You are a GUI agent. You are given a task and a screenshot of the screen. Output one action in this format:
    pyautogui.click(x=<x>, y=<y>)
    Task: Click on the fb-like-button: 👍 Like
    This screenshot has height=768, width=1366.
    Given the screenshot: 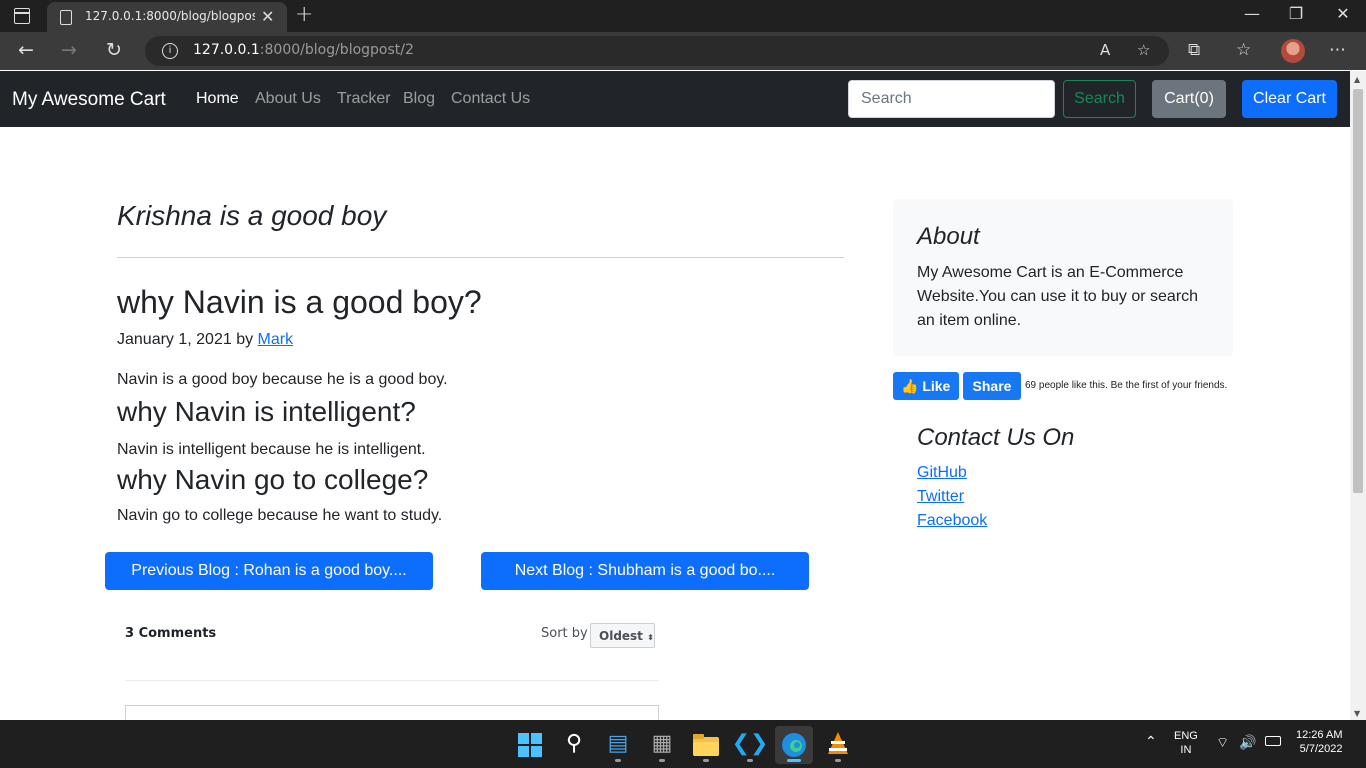 What is the action you would take?
    pyautogui.click(x=926, y=386)
    